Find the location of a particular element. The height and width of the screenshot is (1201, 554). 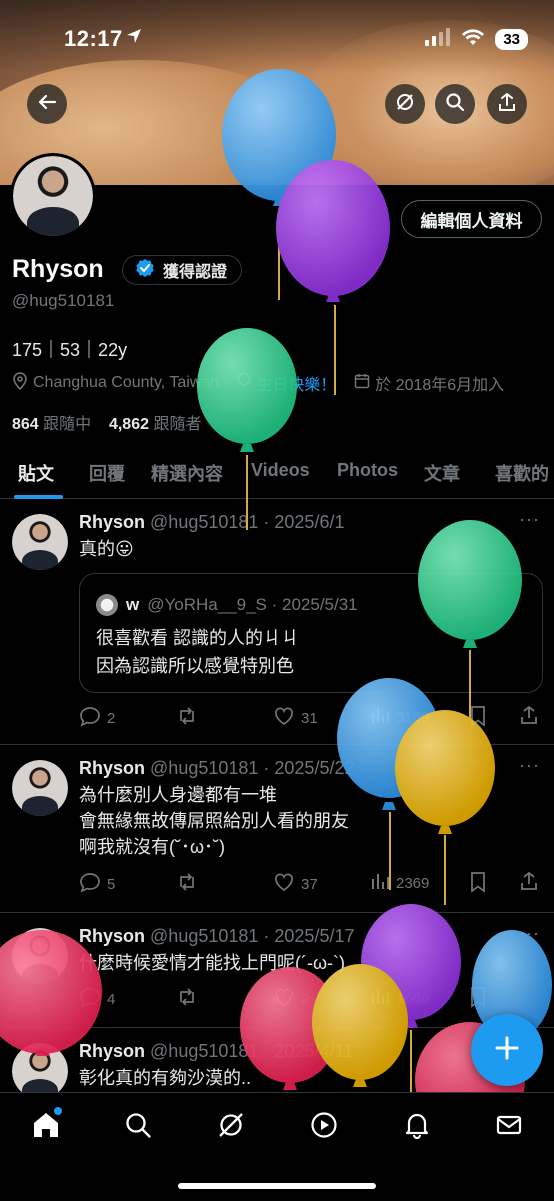

like-count: 31 is located at coordinates (309, 718).